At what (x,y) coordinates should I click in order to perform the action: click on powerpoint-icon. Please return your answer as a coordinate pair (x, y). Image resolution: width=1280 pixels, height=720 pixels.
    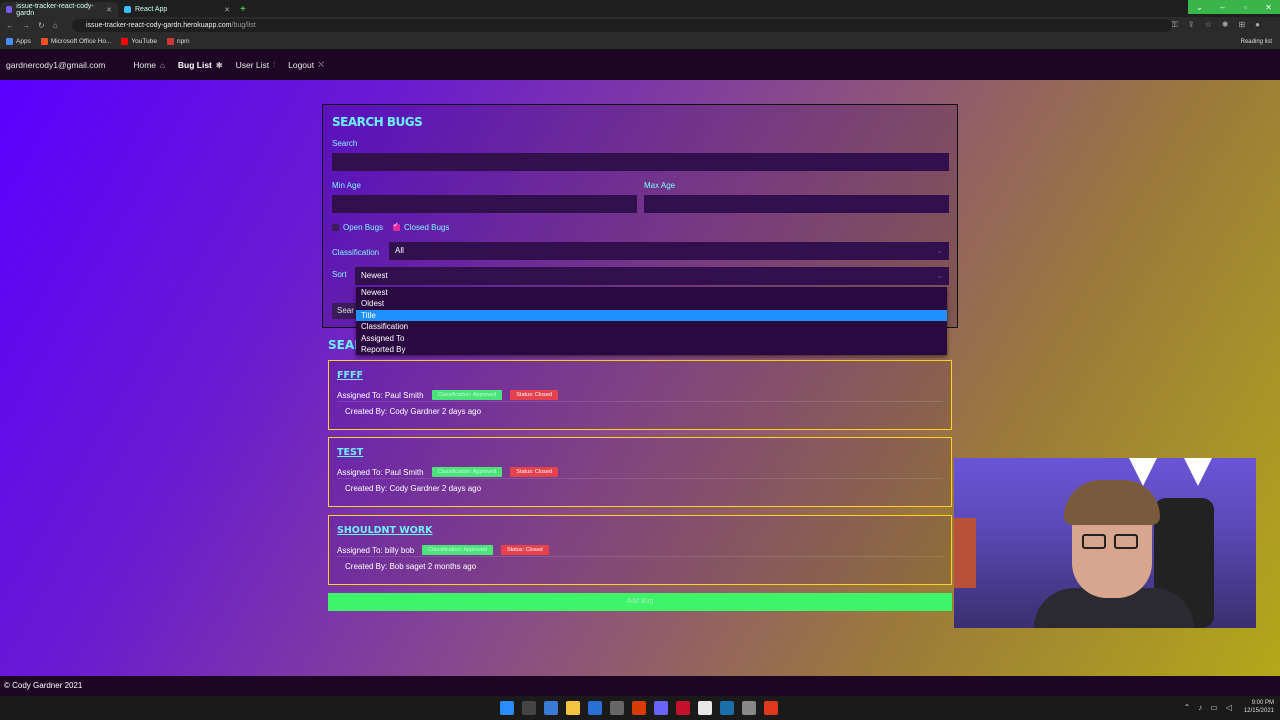
    Looking at the image, I should click on (639, 708).